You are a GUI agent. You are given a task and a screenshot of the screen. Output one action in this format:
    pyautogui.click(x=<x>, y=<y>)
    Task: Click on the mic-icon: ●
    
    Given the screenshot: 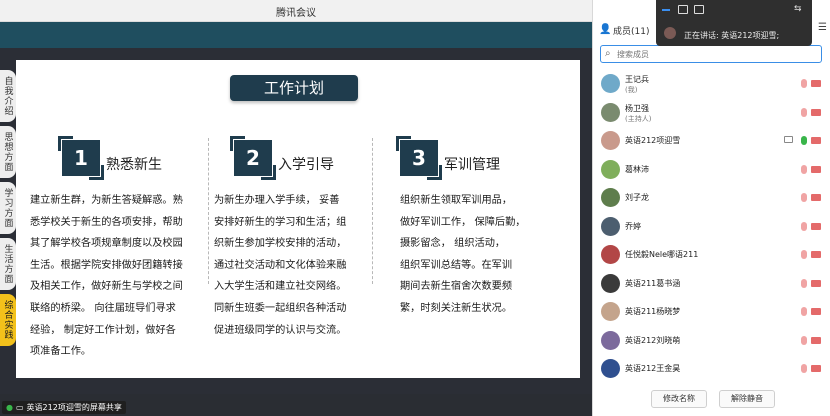 What is the action you would take?
    pyautogui.click(x=9, y=407)
    